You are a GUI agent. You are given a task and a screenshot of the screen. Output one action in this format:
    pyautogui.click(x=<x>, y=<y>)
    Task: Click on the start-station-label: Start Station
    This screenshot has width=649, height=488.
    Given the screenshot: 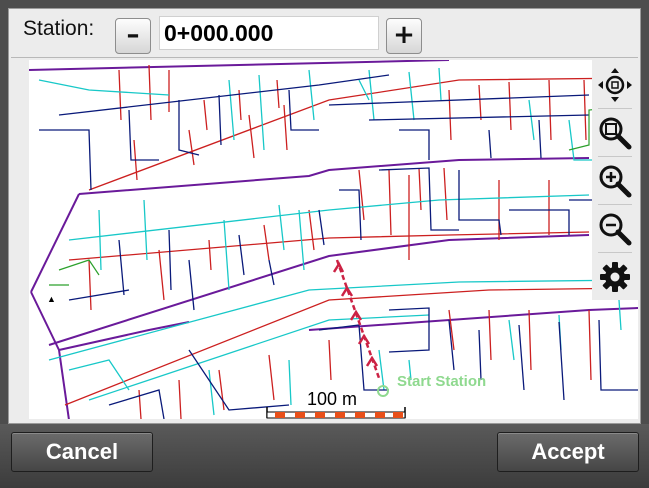 What is the action you would take?
    pyautogui.click(x=442, y=381)
    